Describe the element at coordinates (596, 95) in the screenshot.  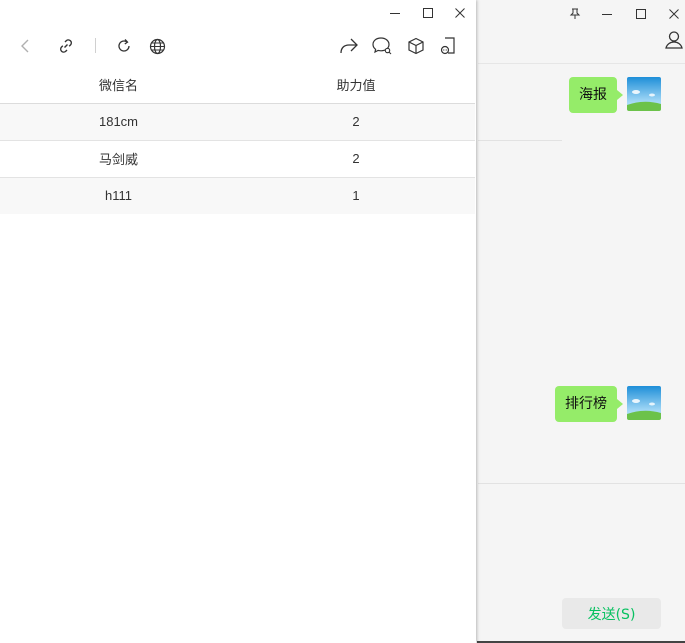
I see `message-bubble: 海报` at that location.